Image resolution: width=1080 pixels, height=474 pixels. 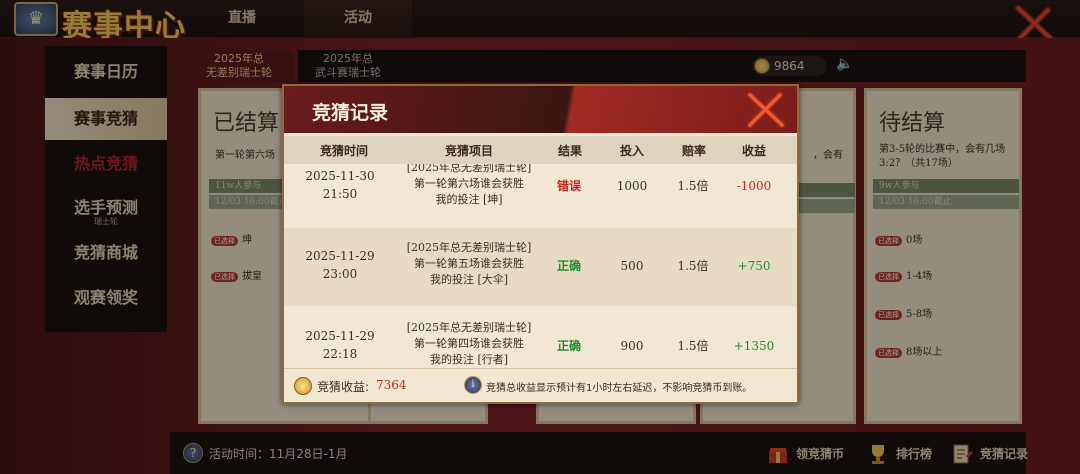 What do you see at coordinates (754, 346) in the screenshot?
I see `row-profit: +1350` at bounding box center [754, 346].